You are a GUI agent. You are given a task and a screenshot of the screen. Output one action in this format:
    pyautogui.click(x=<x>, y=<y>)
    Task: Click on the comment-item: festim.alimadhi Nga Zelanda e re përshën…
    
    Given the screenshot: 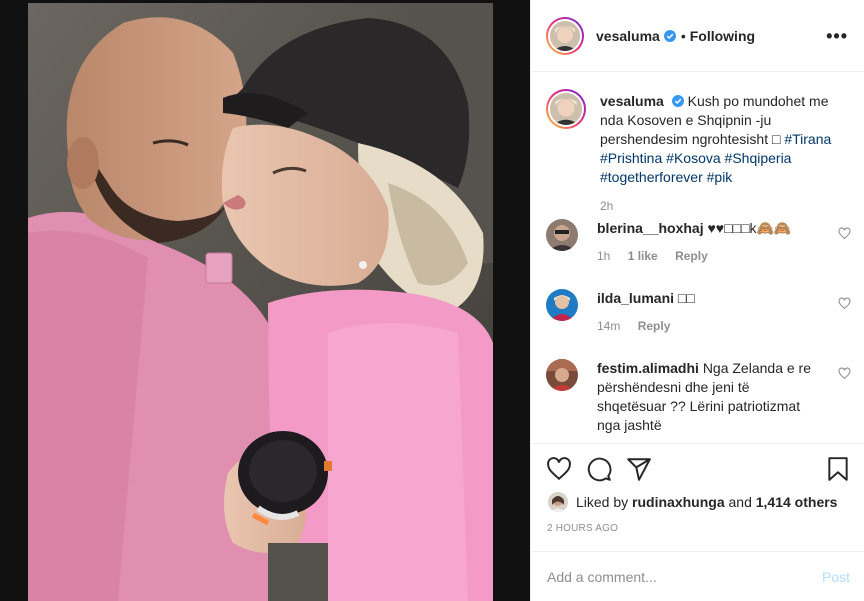 What is the action you would take?
    pyautogui.click(x=698, y=397)
    